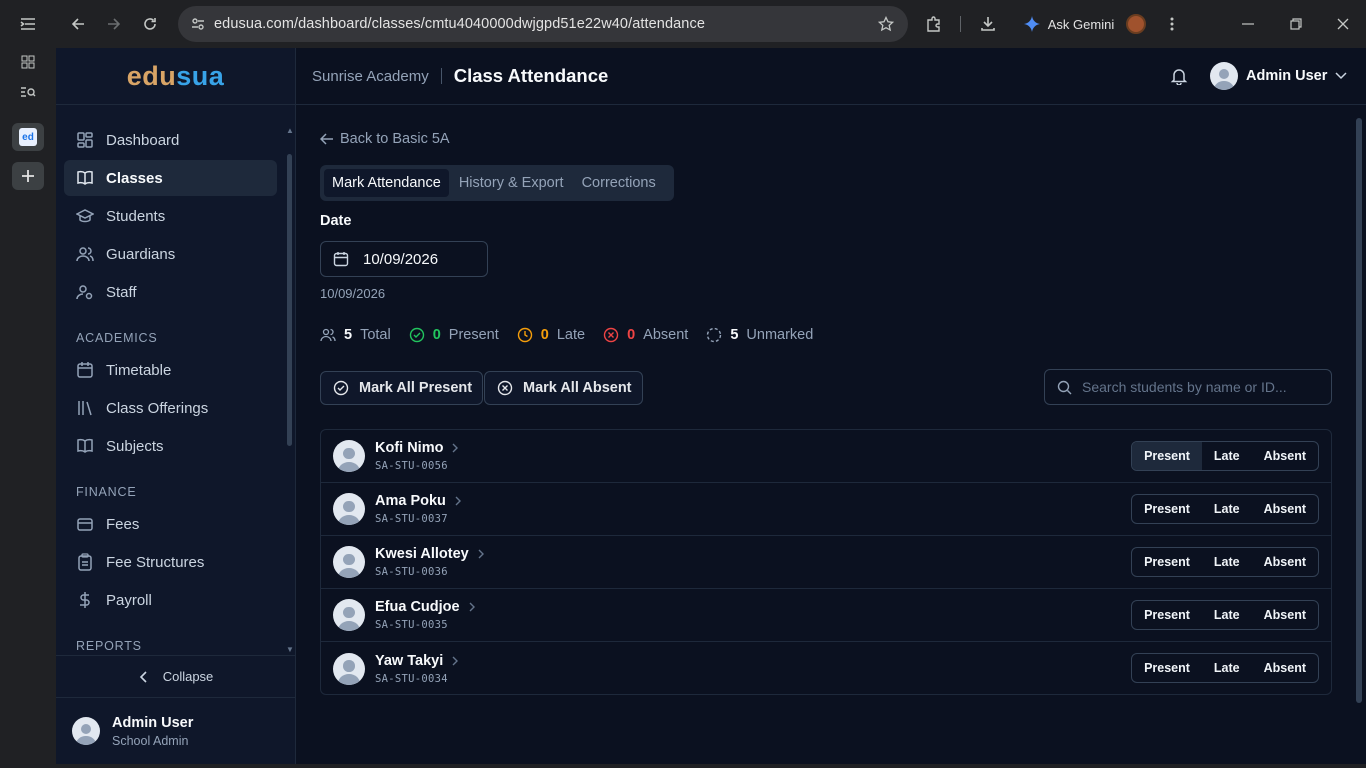  Describe the element at coordinates (198, 24) in the screenshot. I see `site-info-icon` at that location.